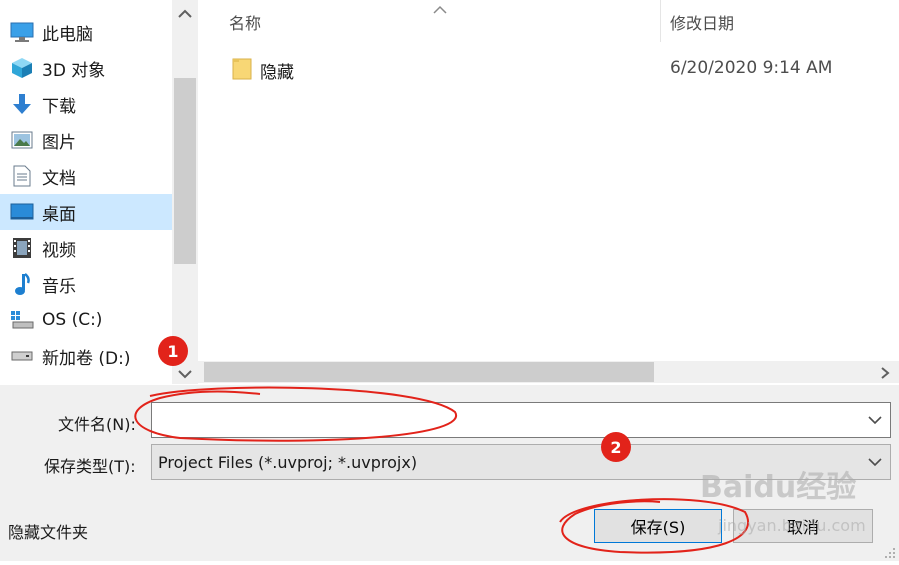 Image resolution: width=899 pixels, height=565 pixels. I want to click on watermark-url: jingyan.baidu.com, so click(792, 525).